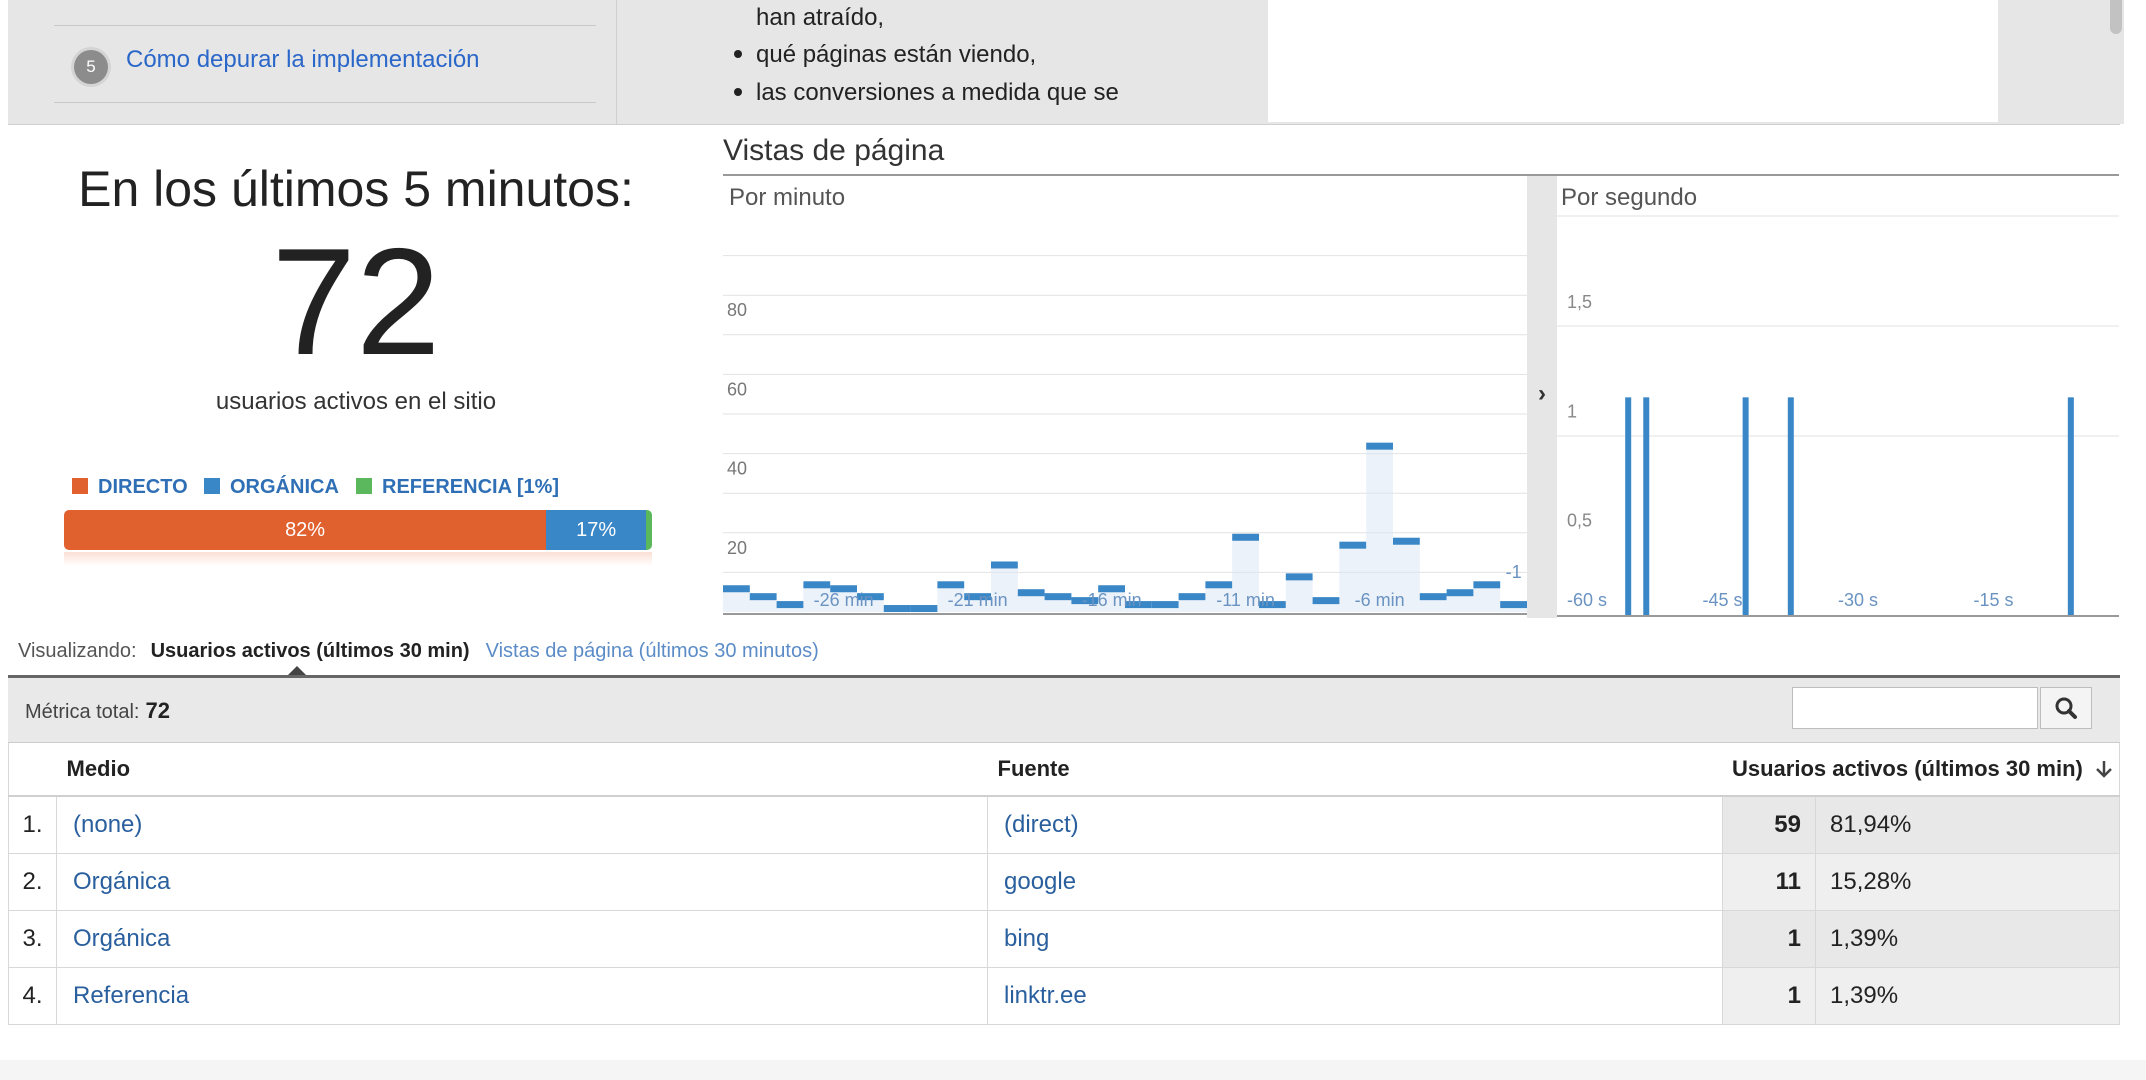 Image resolution: width=2146 pixels, height=1080 pixels. What do you see at coordinates (1542, 394) in the screenshot?
I see `expand-arrow-icon: ›` at bounding box center [1542, 394].